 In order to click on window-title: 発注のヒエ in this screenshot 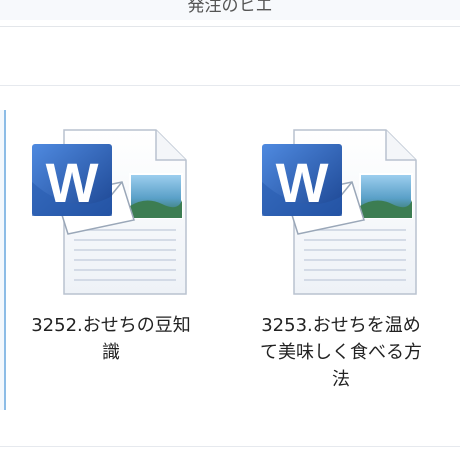, I will do `click(230, 8)`.